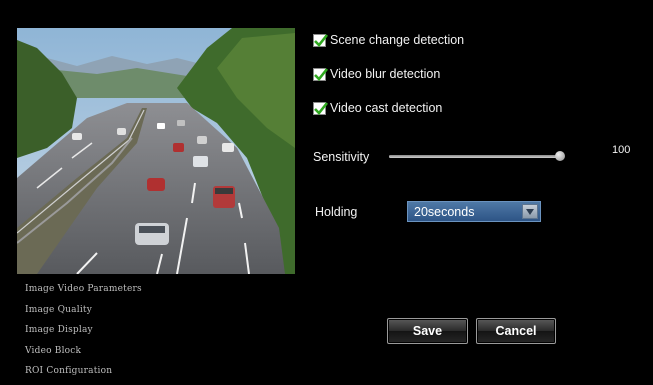 The height and width of the screenshot is (385, 653). I want to click on sensitivity-slider, so click(477, 156).